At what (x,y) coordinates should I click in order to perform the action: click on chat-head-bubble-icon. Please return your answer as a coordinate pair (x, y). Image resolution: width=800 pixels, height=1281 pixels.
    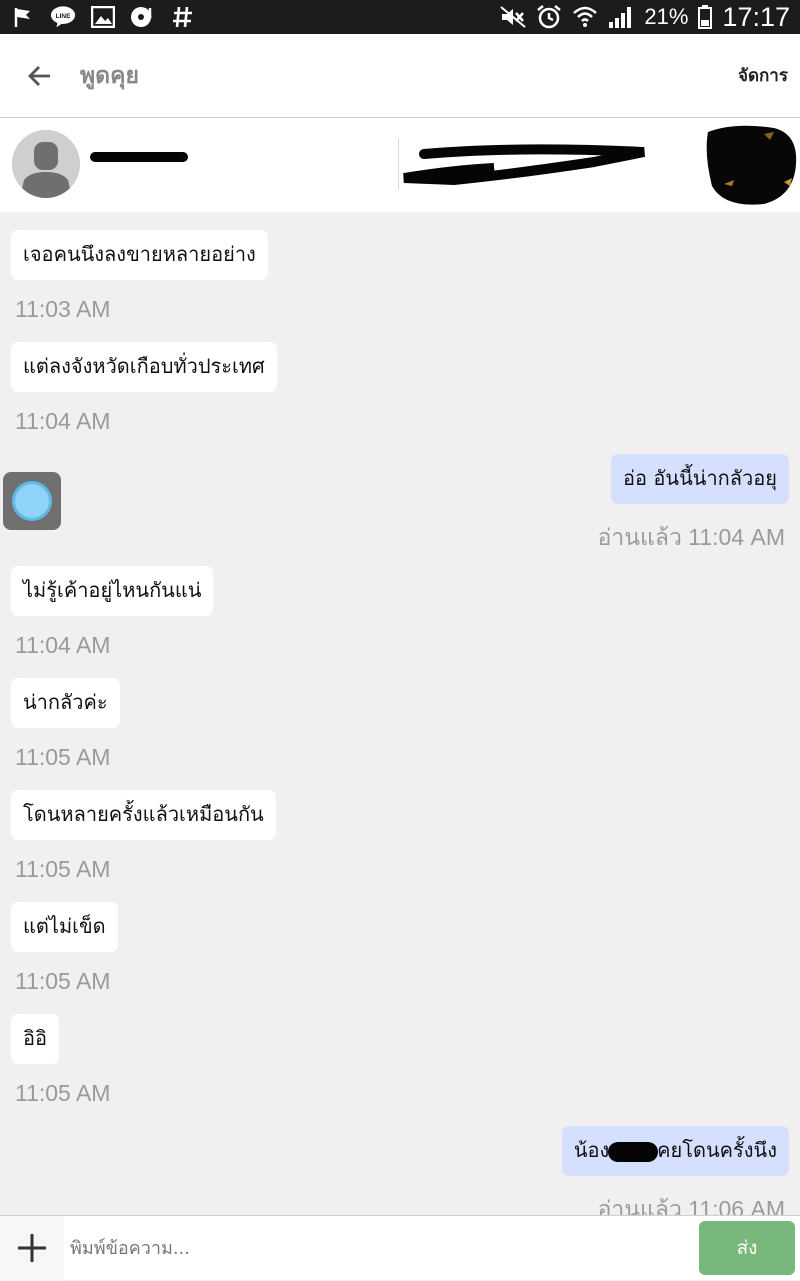
    Looking at the image, I should click on (32, 501).